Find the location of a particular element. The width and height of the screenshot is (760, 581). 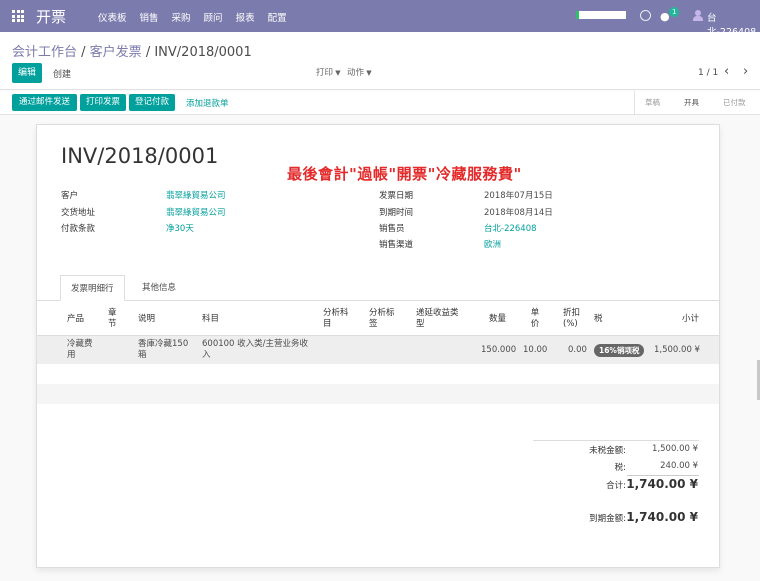

amount-due: 1,740.00 ¥ is located at coordinates (662, 517).